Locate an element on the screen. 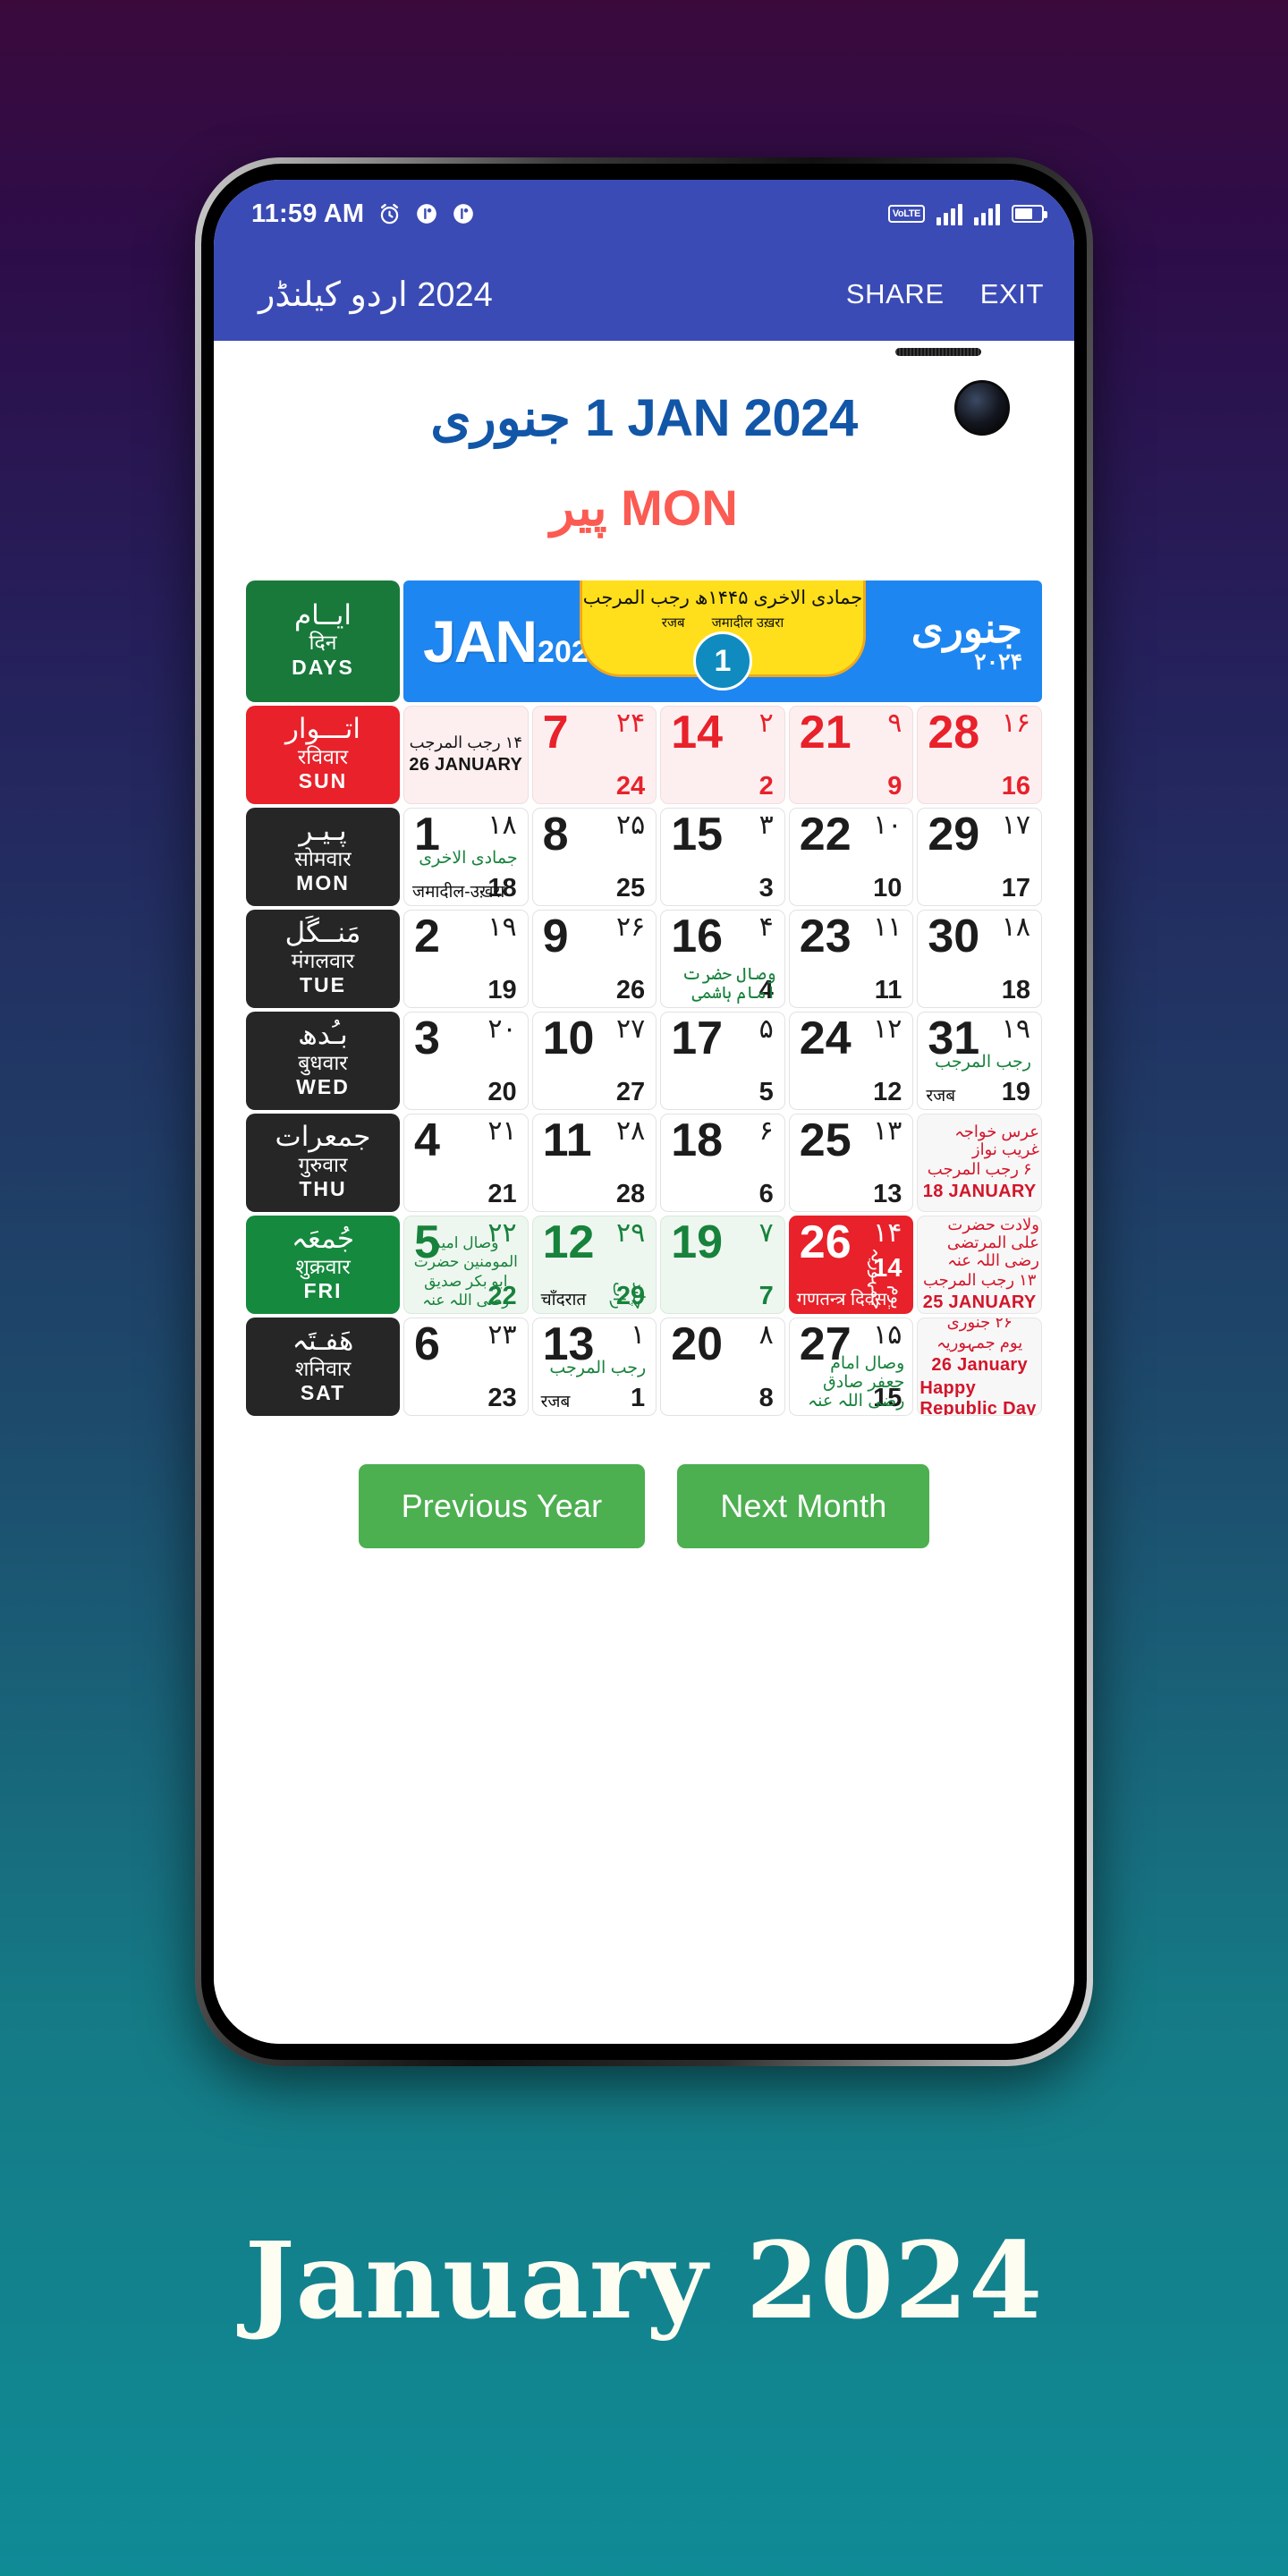 The image size is (1288, 2576). selected-date-header: 1 JAN 2024 جنوری MON پیر is located at coordinates (644, 439).